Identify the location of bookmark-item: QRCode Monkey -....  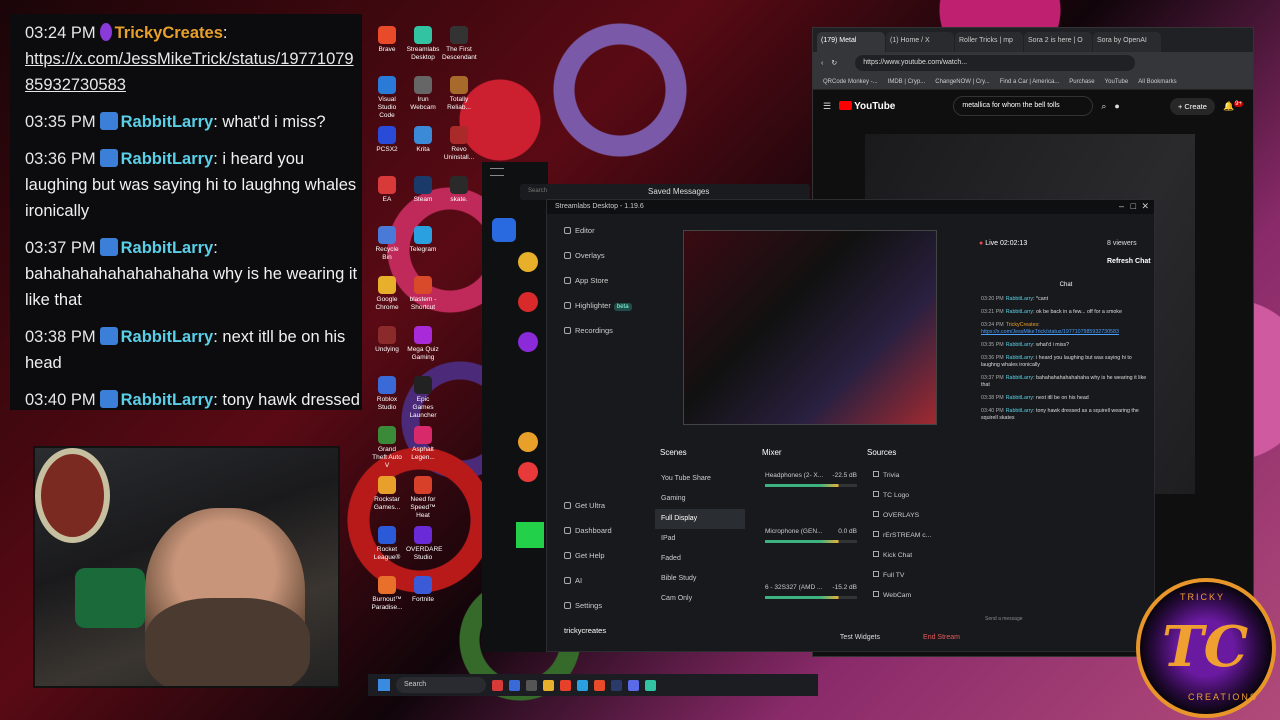
(850, 82).